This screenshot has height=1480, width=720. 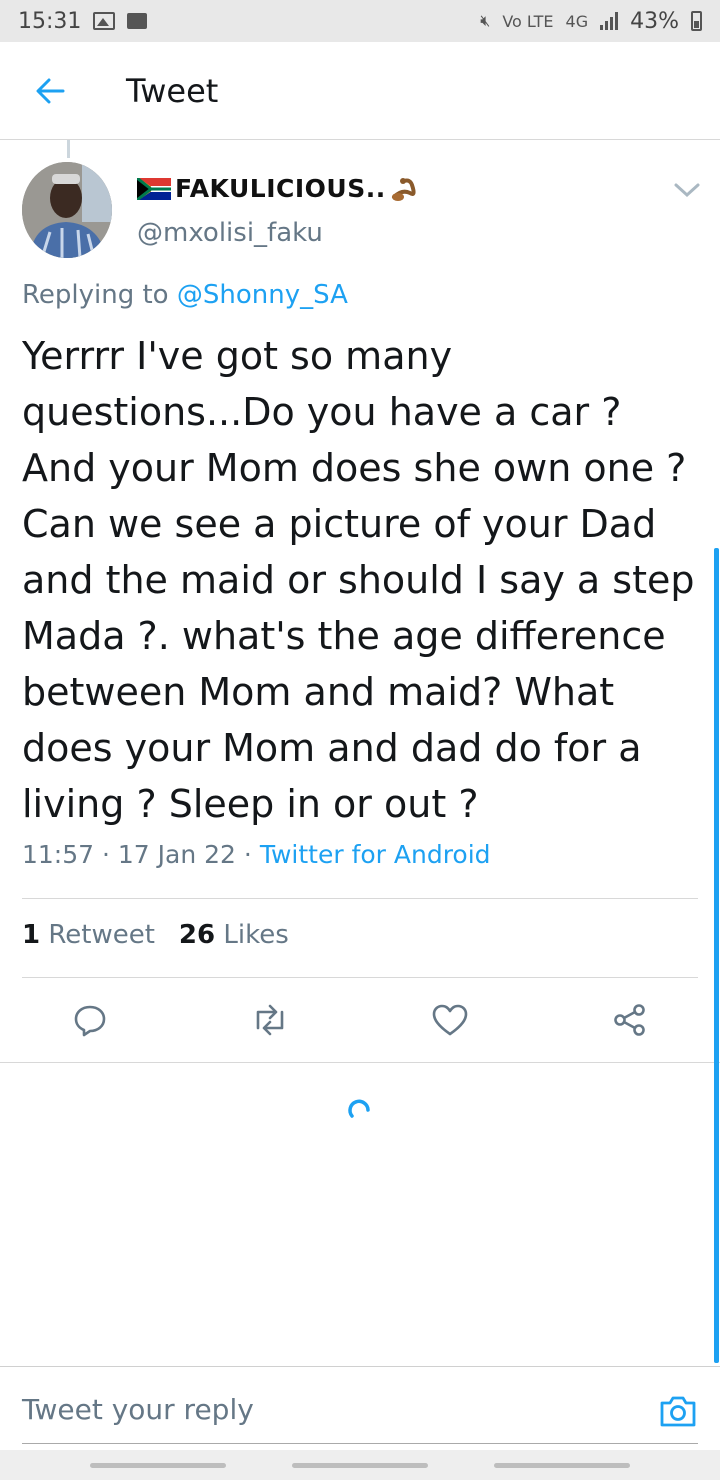 I want to click on tweet-stats: 1 Retweet 26 Likes, so click(x=155, y=935).